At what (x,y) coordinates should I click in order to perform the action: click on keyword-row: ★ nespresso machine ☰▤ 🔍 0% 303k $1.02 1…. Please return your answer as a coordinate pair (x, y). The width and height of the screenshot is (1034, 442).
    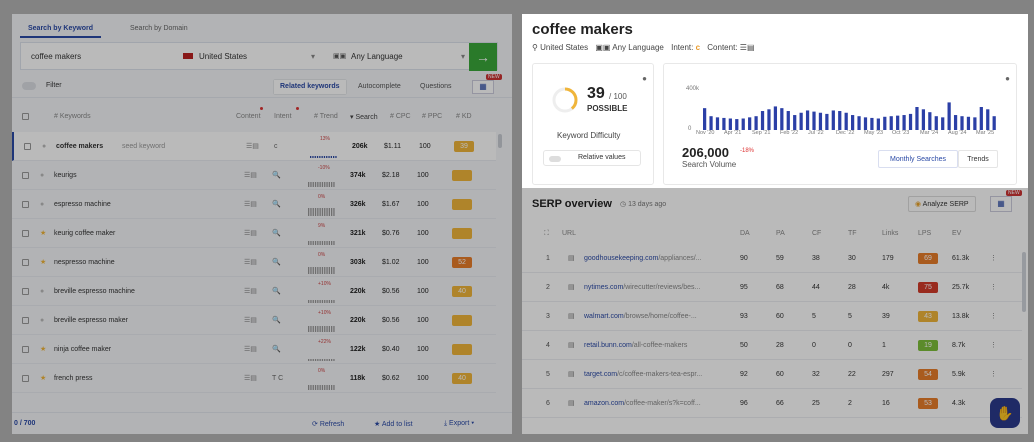
    Looking at the image, I should click on (254, 262).